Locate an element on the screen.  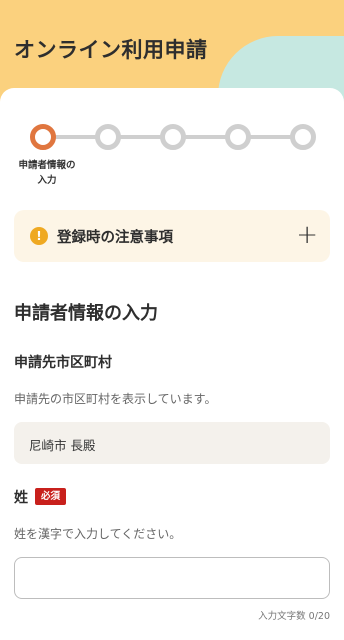
plus-icon: + is located at coordinates (307, 235).